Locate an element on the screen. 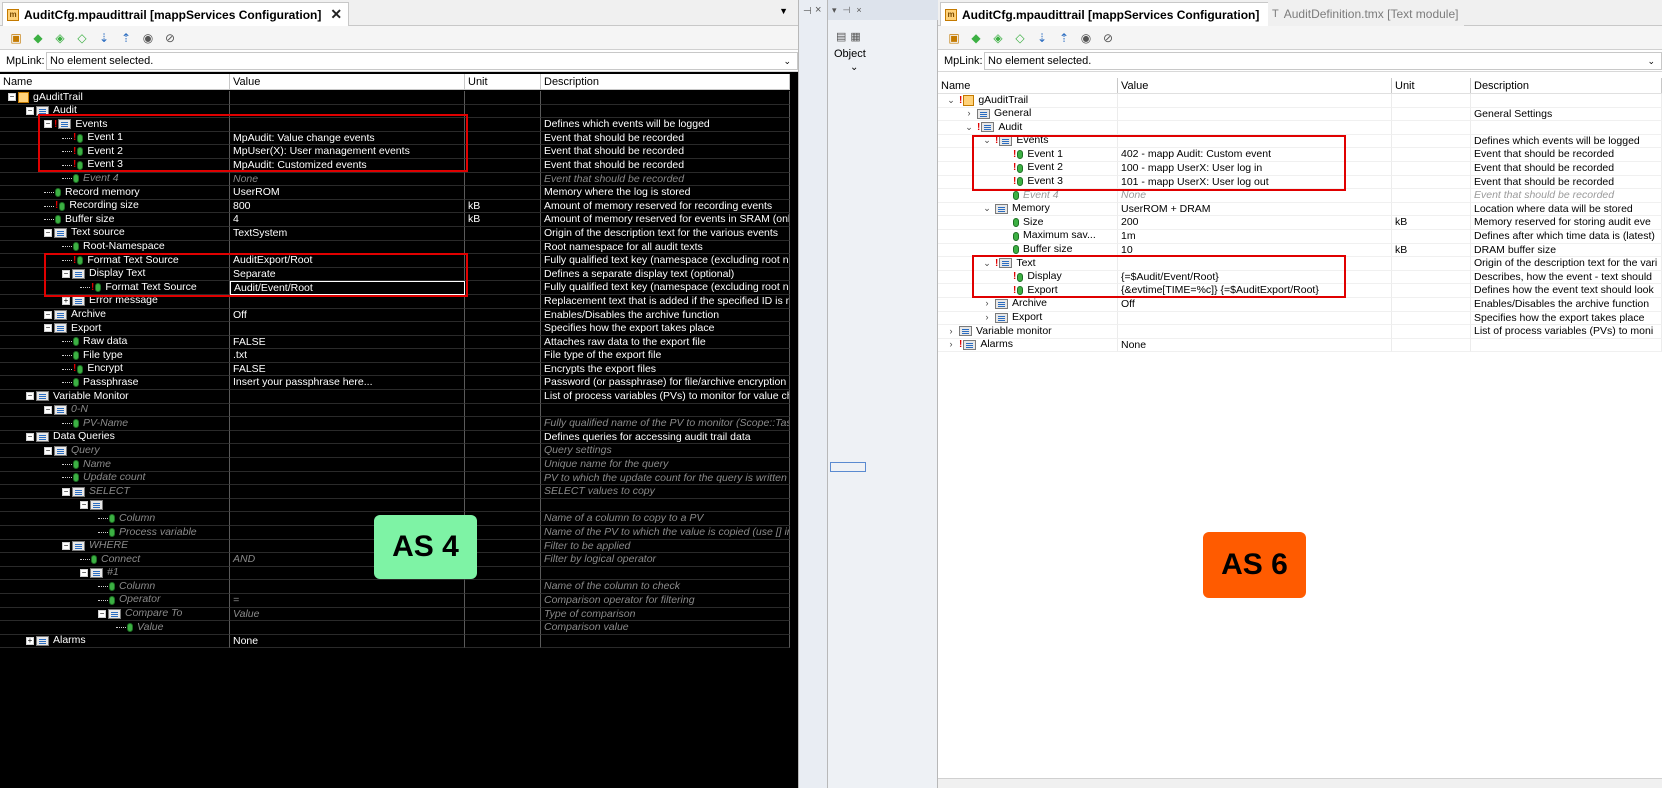 Image resolution: width=1662 pixels, height=788 pixels. sort-descending-icon: ⇡ is located at coordinates (1064, 38).